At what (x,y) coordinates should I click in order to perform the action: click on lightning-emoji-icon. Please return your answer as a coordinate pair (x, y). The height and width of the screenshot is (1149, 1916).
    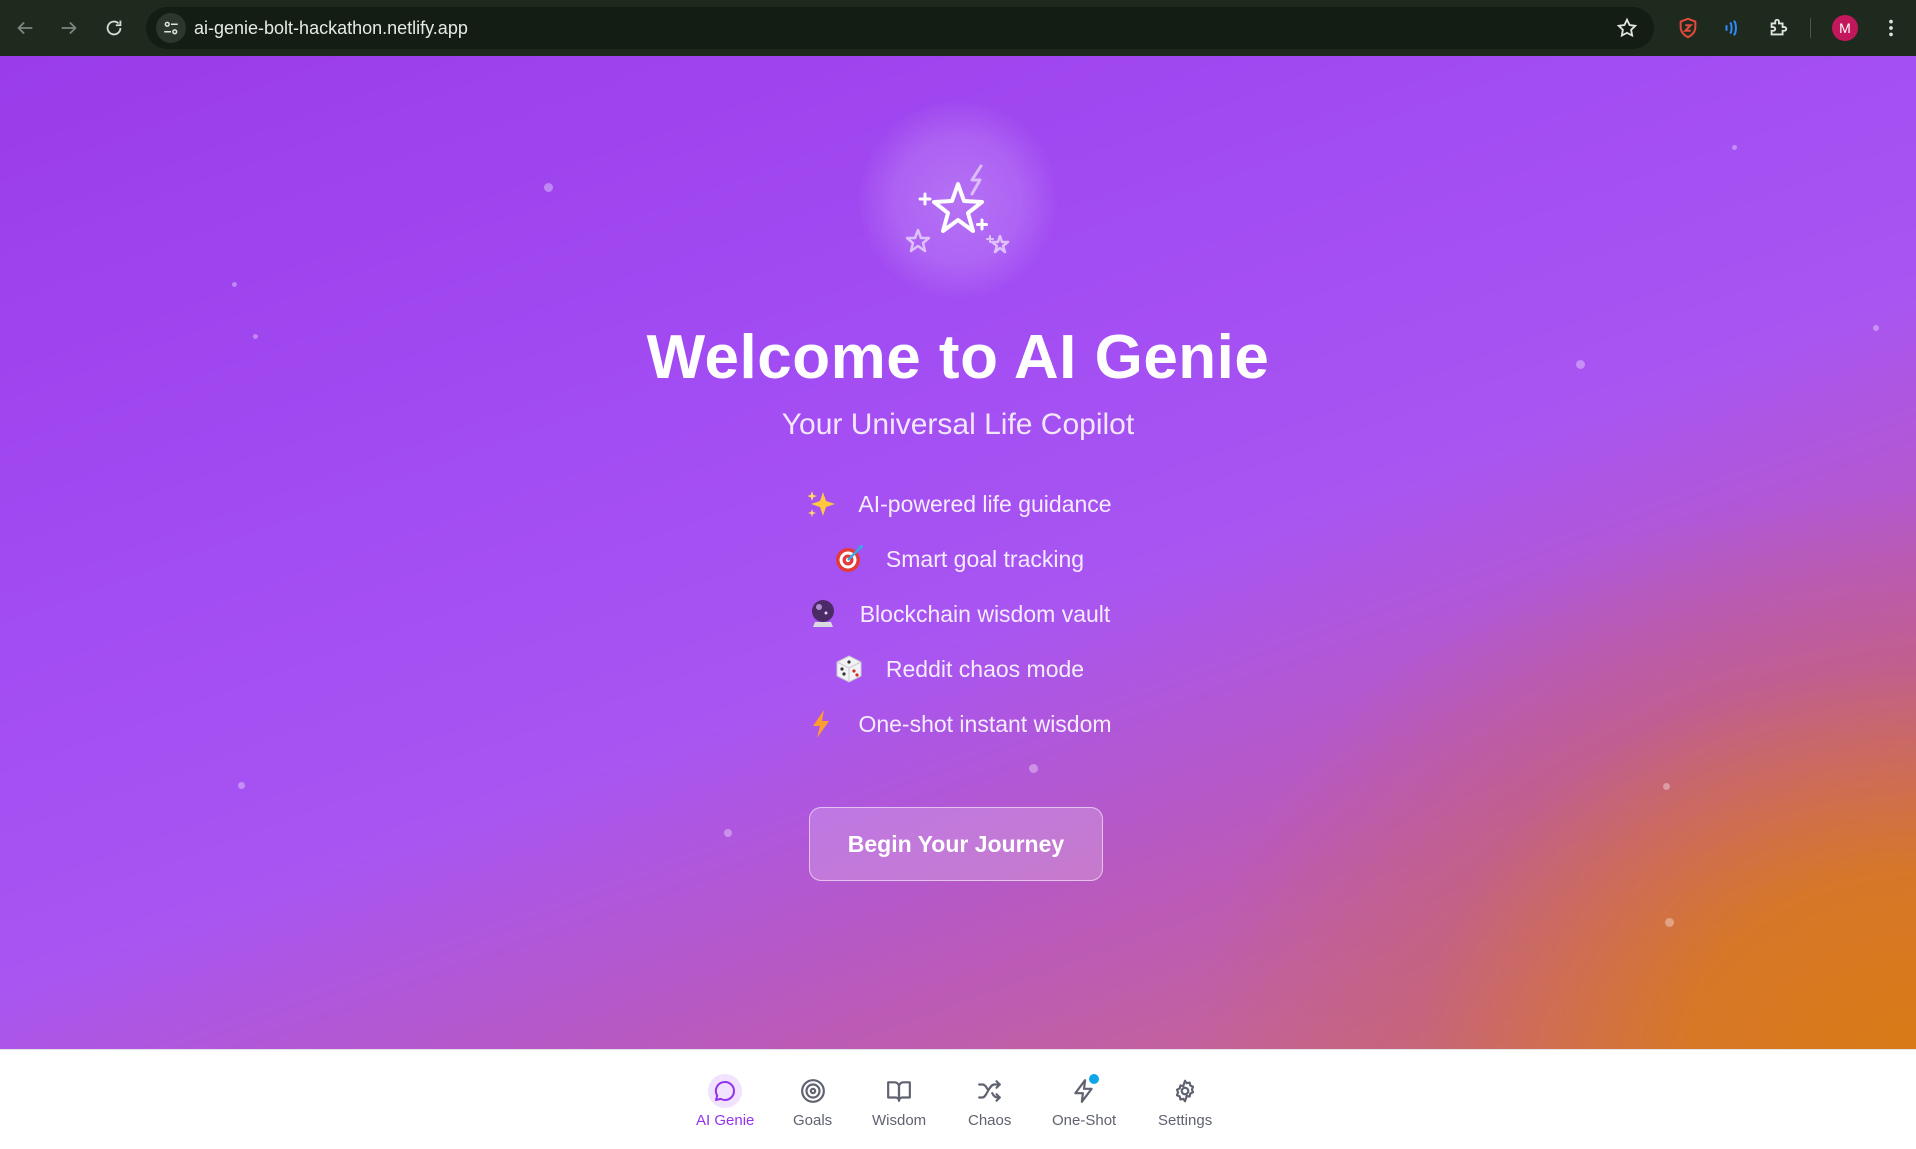
    Looking at the image, I should click on (821, 724).